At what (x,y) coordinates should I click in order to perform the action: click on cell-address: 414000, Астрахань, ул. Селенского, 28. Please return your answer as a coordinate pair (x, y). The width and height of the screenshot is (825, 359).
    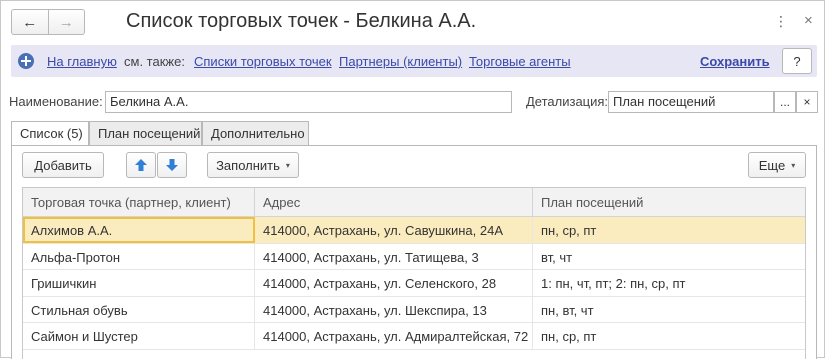
    Looking at the image, I should click on (394, 283).